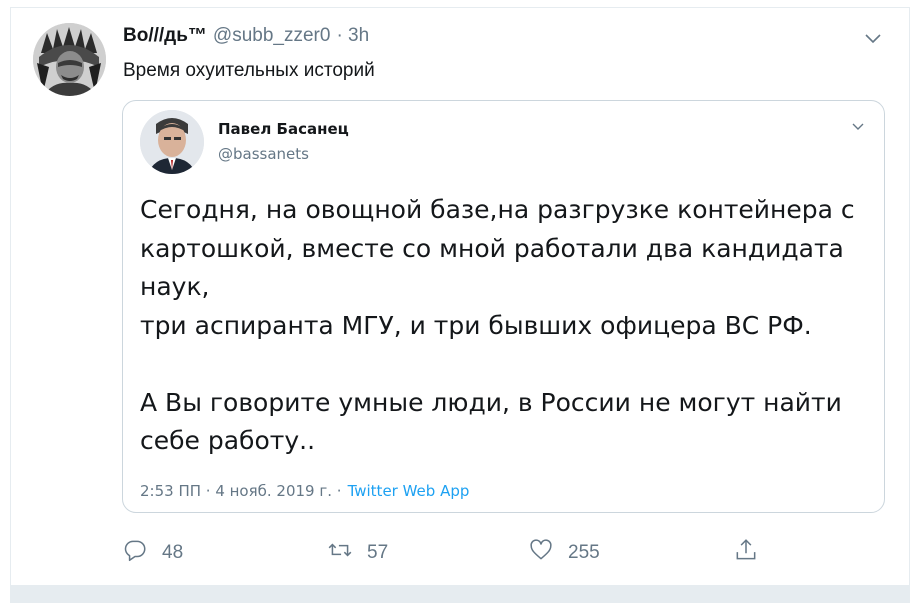 Image resolution: width=922 pixels, height=603 pixels. What do you see at coordinates (69, 59) in the screenshot?
I see `avatar` at bounding box center [69, 59].